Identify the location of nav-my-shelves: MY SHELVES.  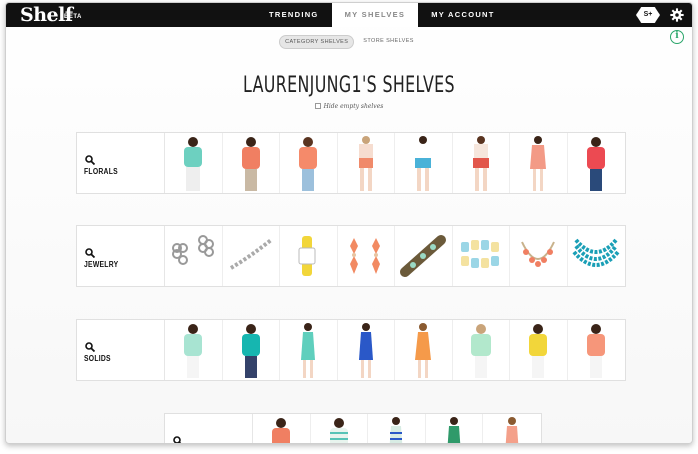
(375, 15).